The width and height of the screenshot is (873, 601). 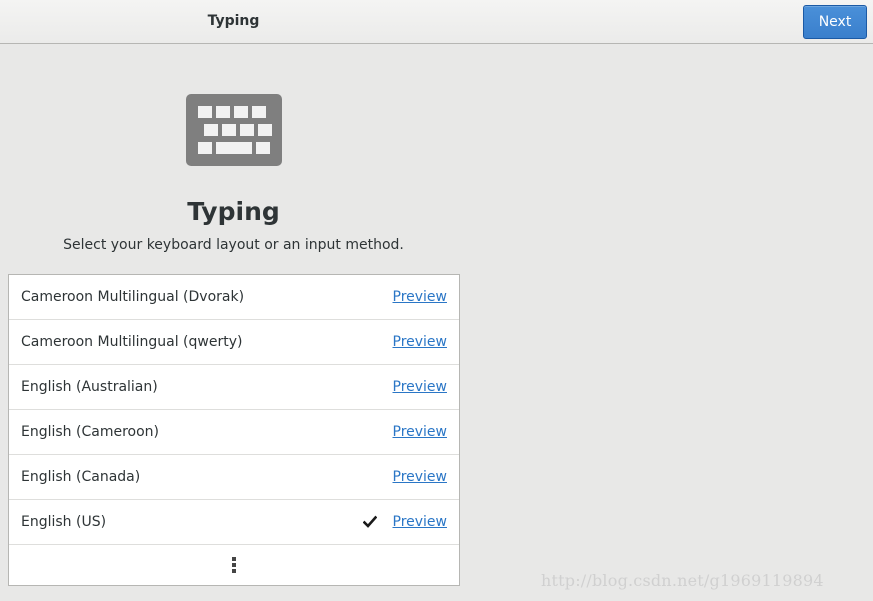 I want to click on layout-name: English (Cameroon), so click(x=90, y=432).